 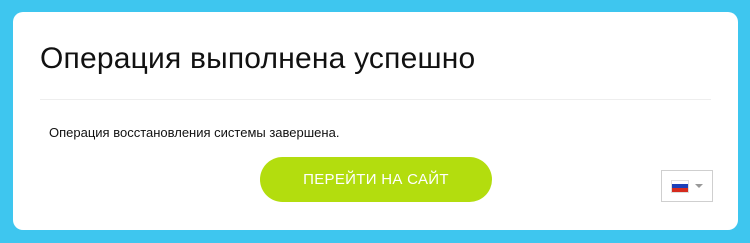 I want to click on caret-down-icon, so click(x=699, y=186).